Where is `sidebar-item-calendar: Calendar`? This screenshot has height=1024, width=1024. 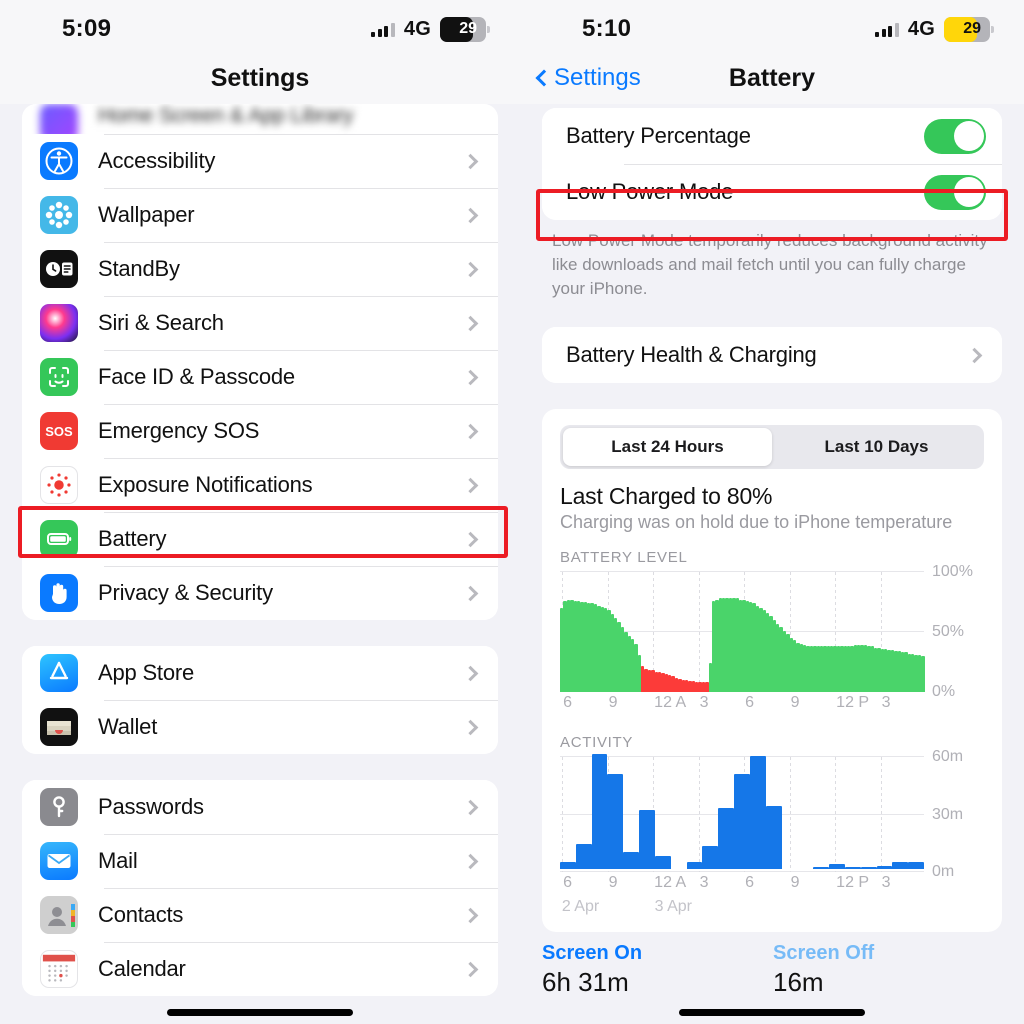 sidebar-item-calendar: Calendar is located at coordinates (260, 969).